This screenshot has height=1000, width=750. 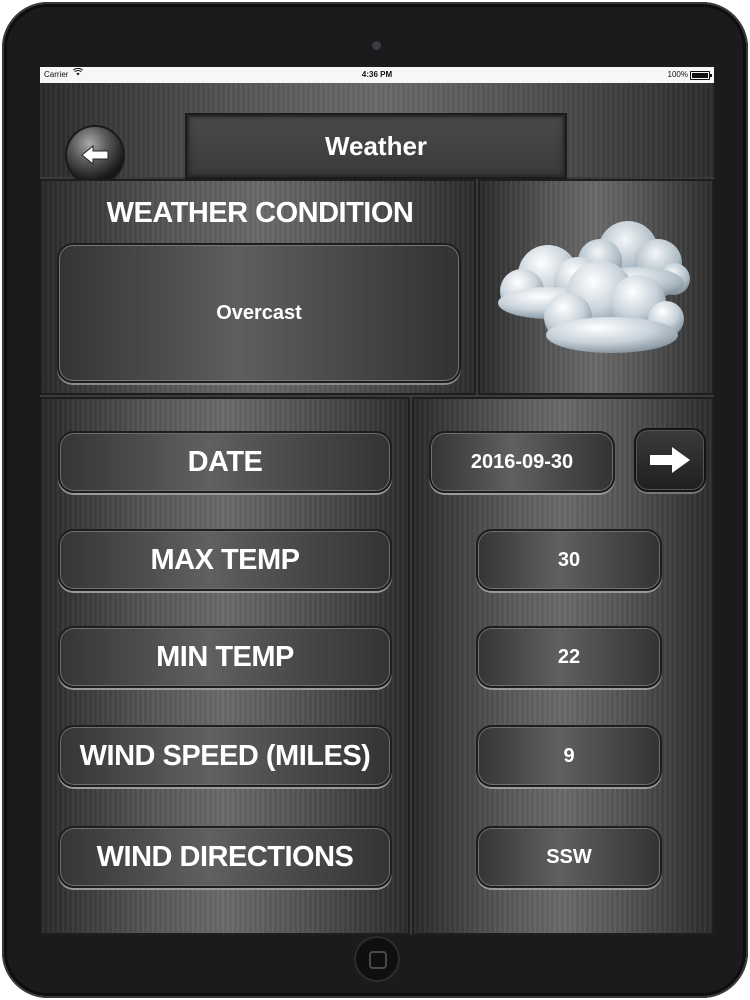 I want to click on status-time: 4:36 PM, so click(x=377, y=74).